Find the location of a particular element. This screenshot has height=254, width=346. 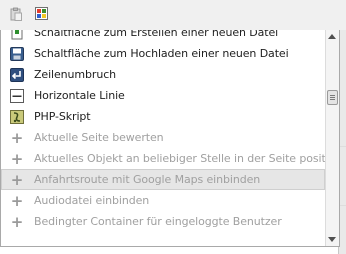

menu-item-label: Aktuelle Seite bewerten is located at coordinates (99, 137).